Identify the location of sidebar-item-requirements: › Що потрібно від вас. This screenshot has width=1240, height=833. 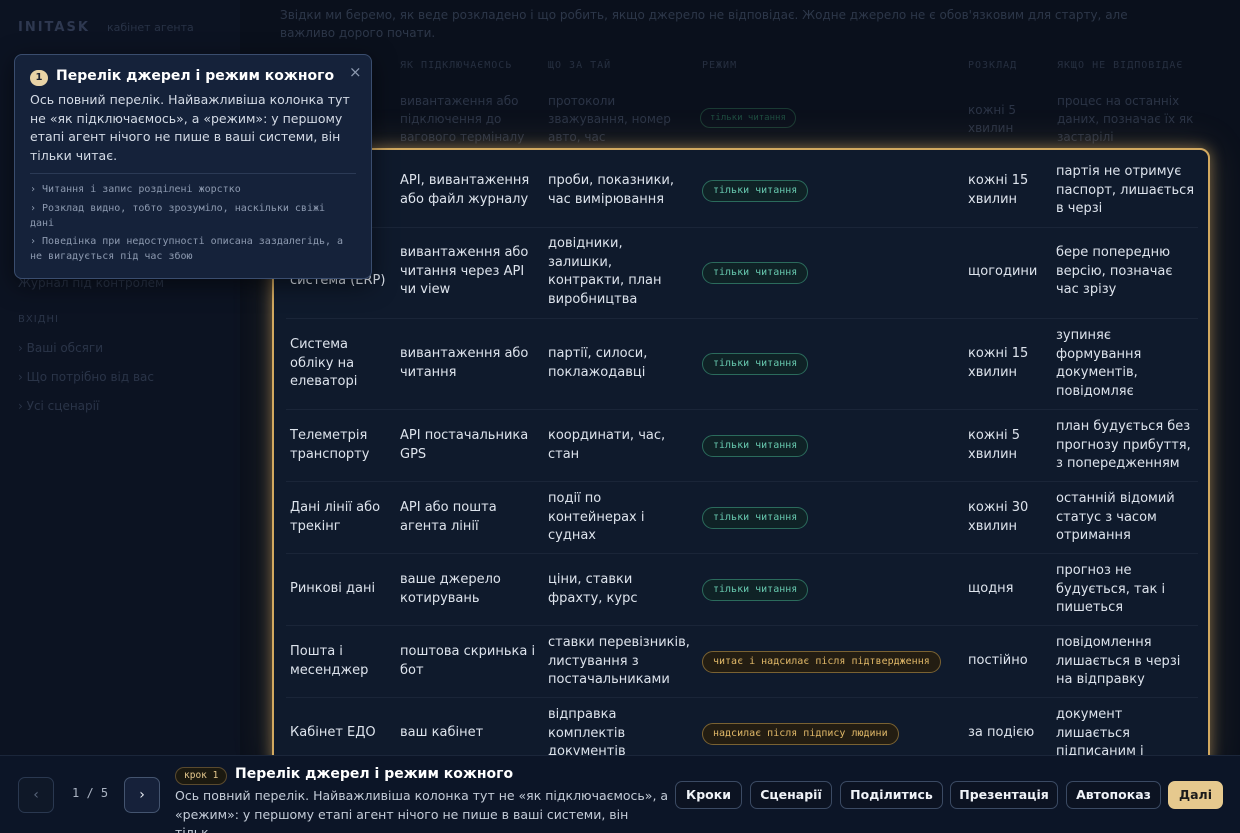
(86, 377).